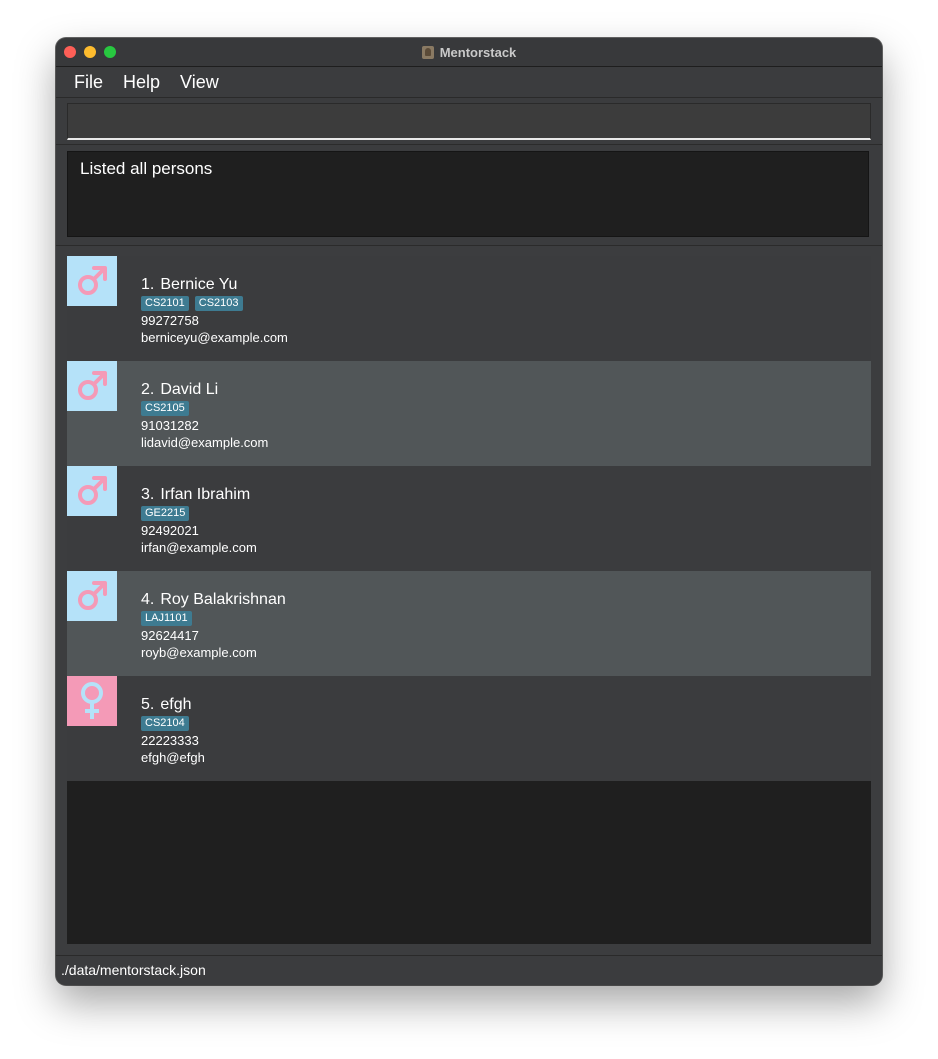  I want to click on person-name-line: 1. Bernice Yu, so click(214, 285).